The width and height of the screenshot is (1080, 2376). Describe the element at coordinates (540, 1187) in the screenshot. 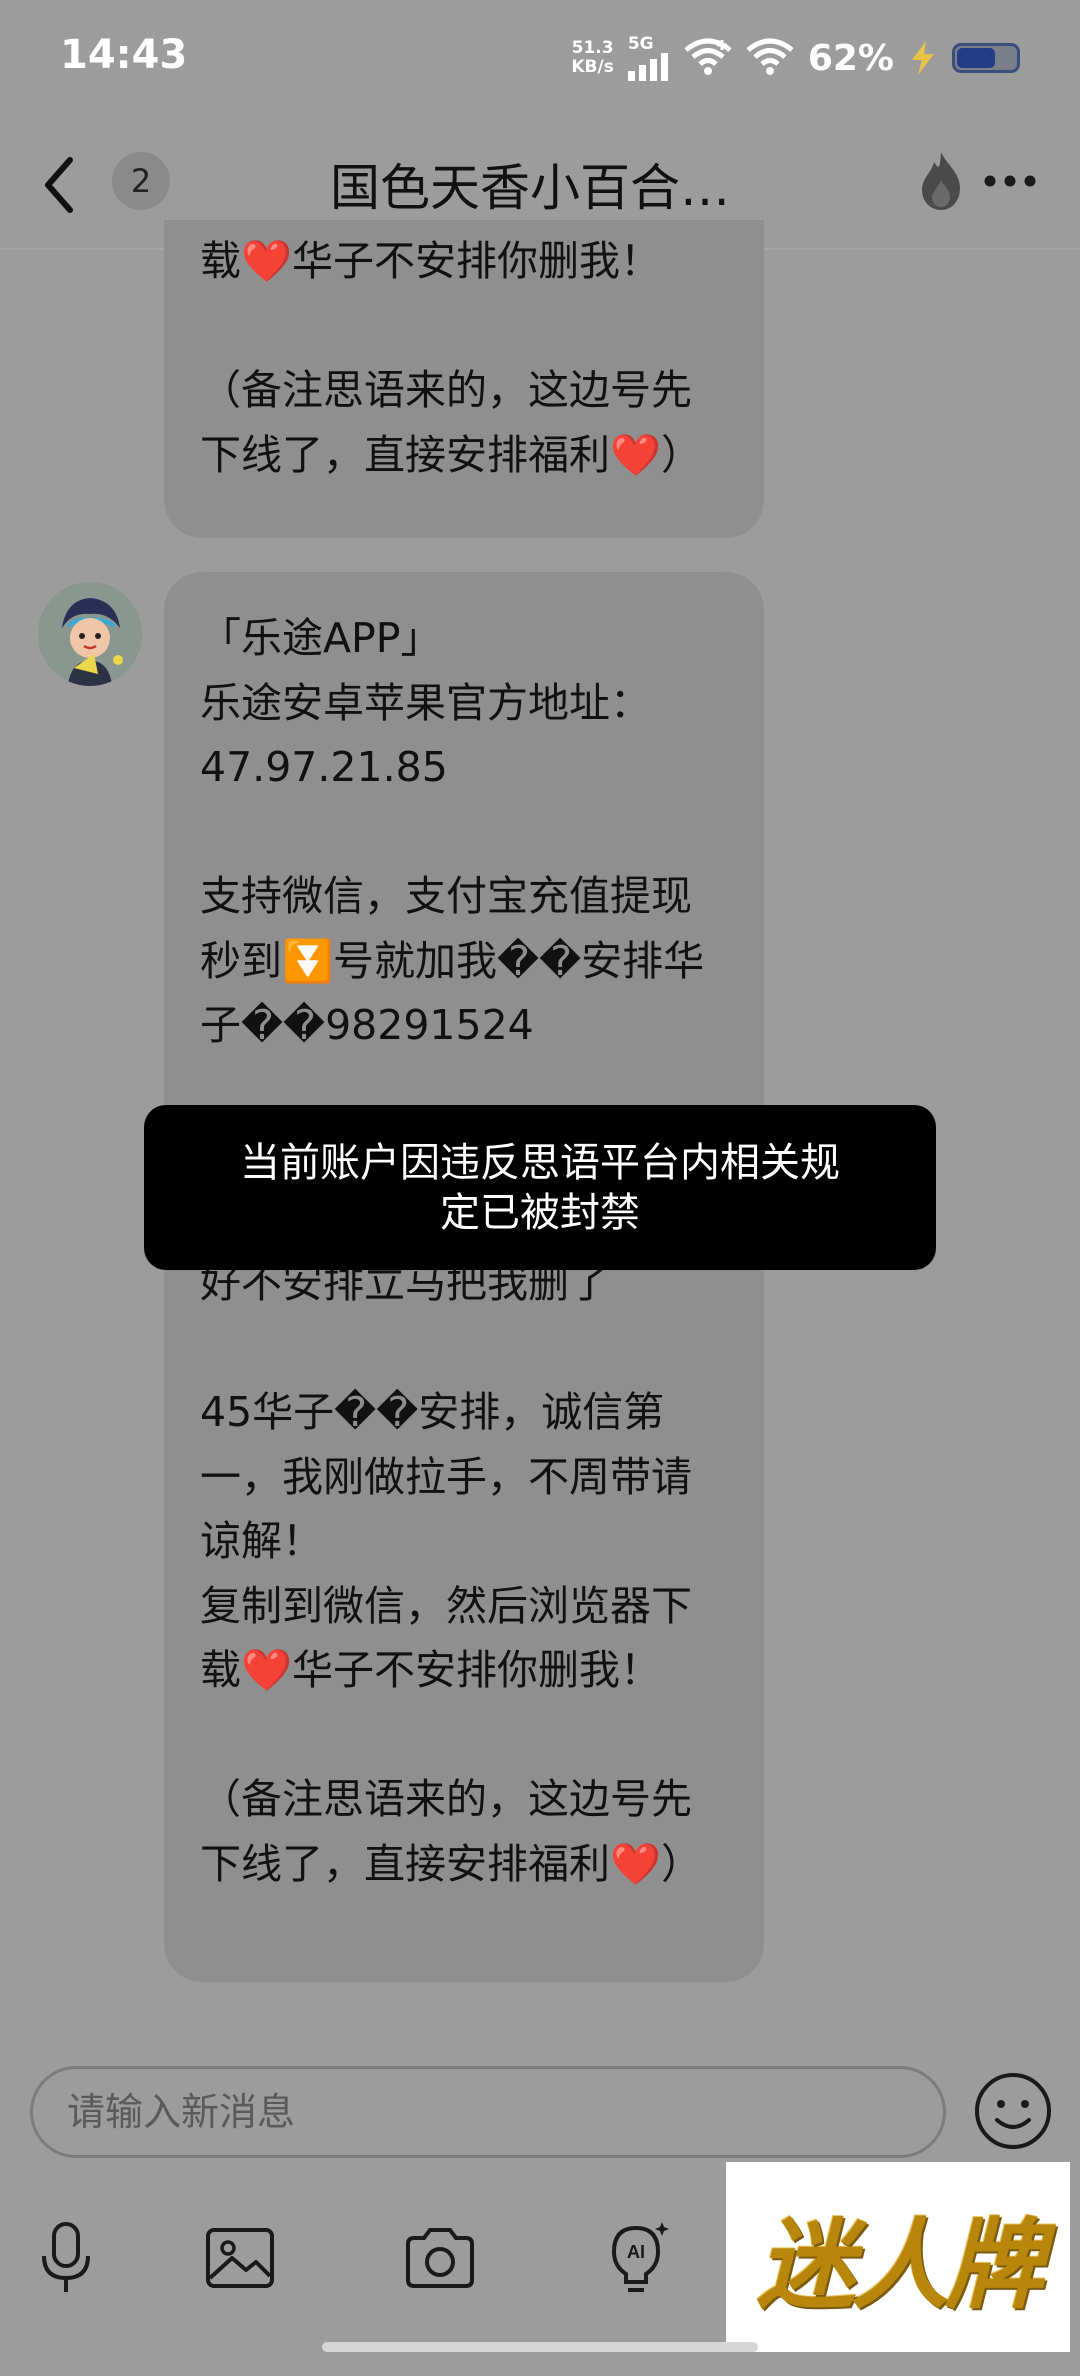

I see `ban-toast: 当前账户因违反思语平台内相关规 定已被封禁` at that location.